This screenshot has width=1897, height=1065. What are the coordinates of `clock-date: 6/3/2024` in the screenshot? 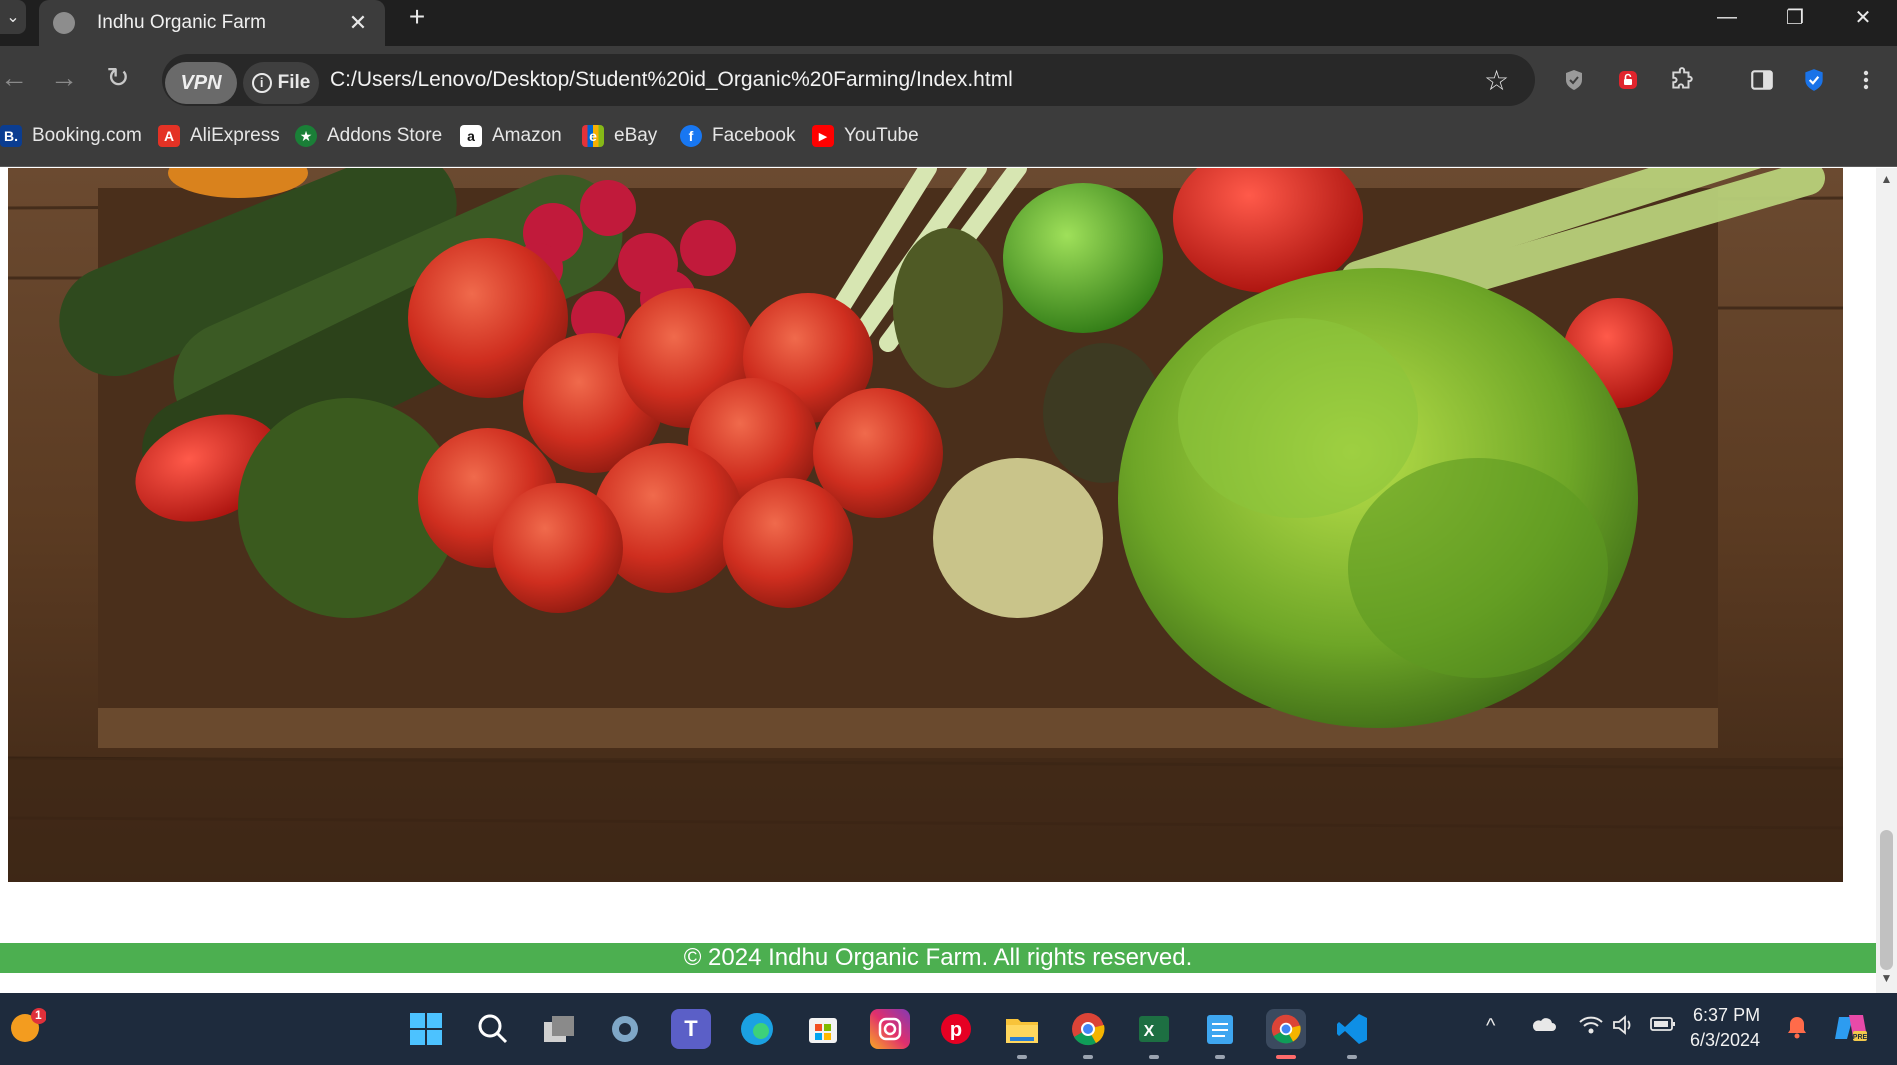 It's located at (1725, 1040).